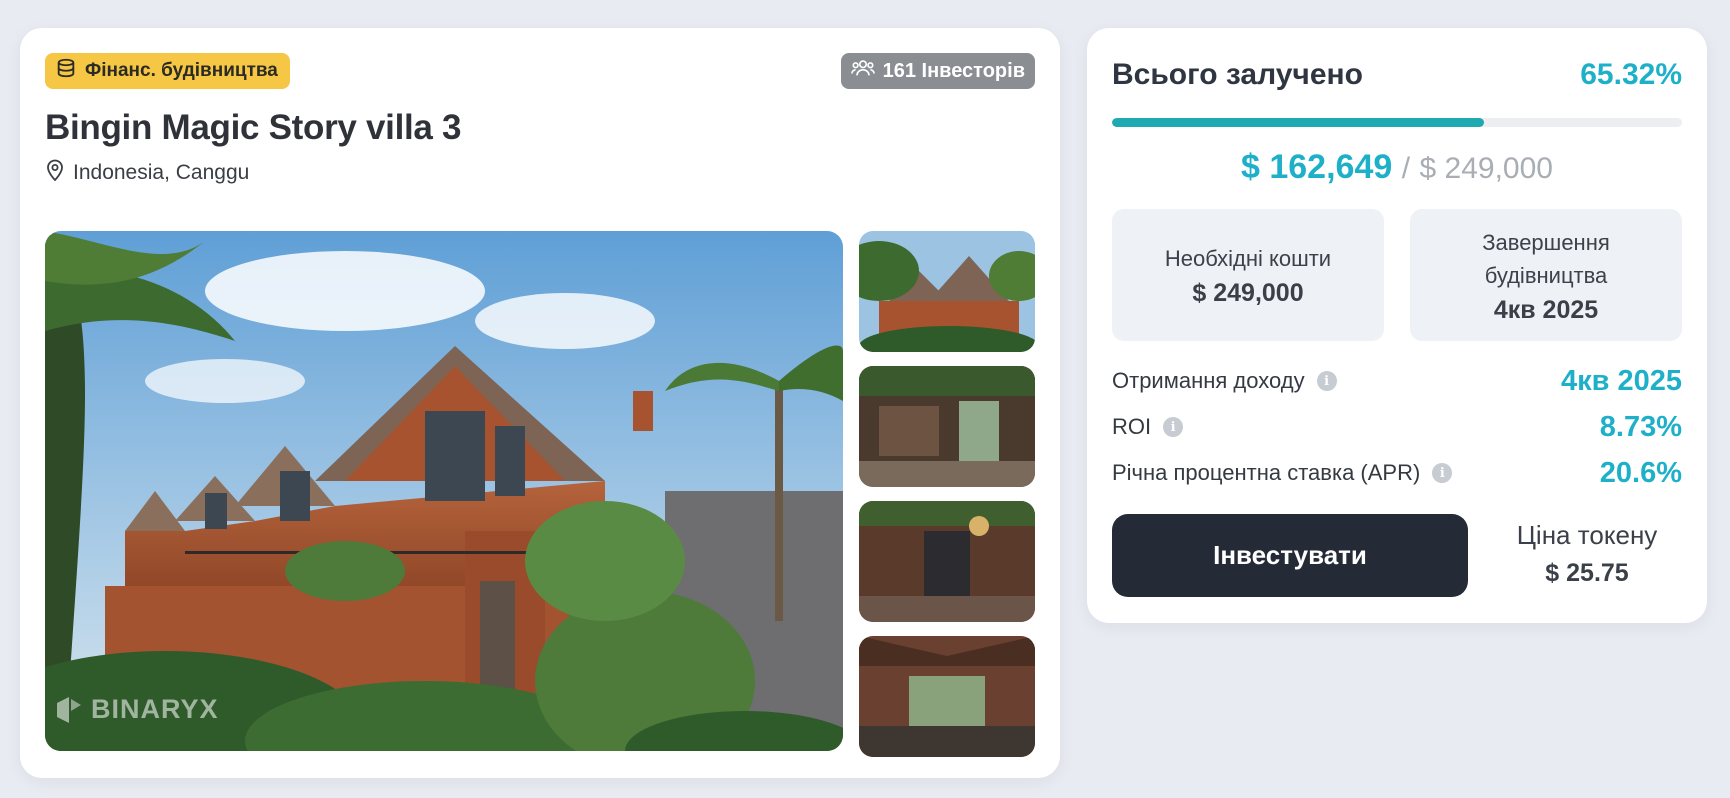 This screenshot has width=1730, height=798. What do you see at coordinates (947, 426) in the screenshot?
I see `thumbnail-kitchen` at bounding box center [947, 426].